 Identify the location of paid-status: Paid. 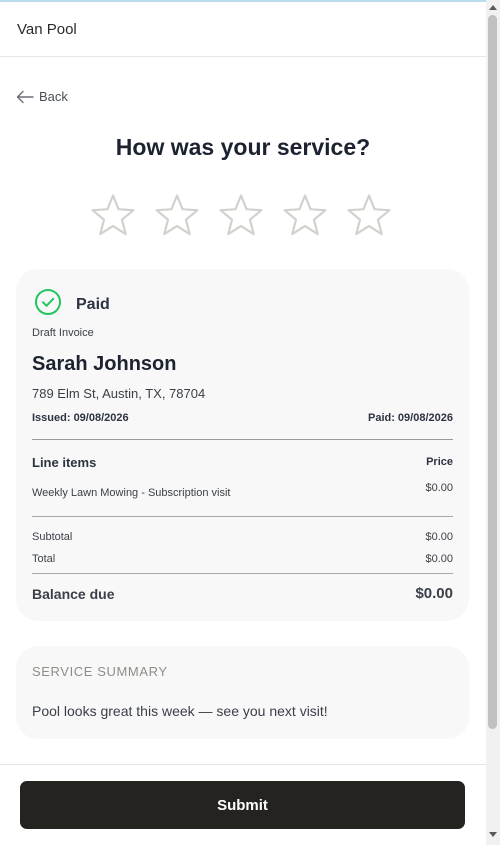
(72, 304).